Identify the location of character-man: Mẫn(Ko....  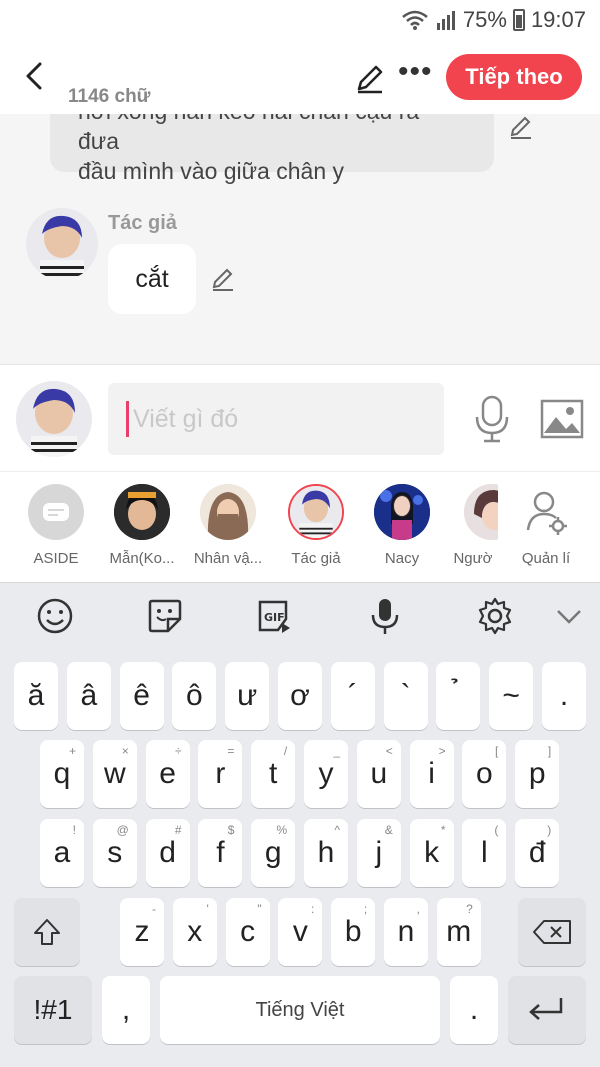
(142, 525).